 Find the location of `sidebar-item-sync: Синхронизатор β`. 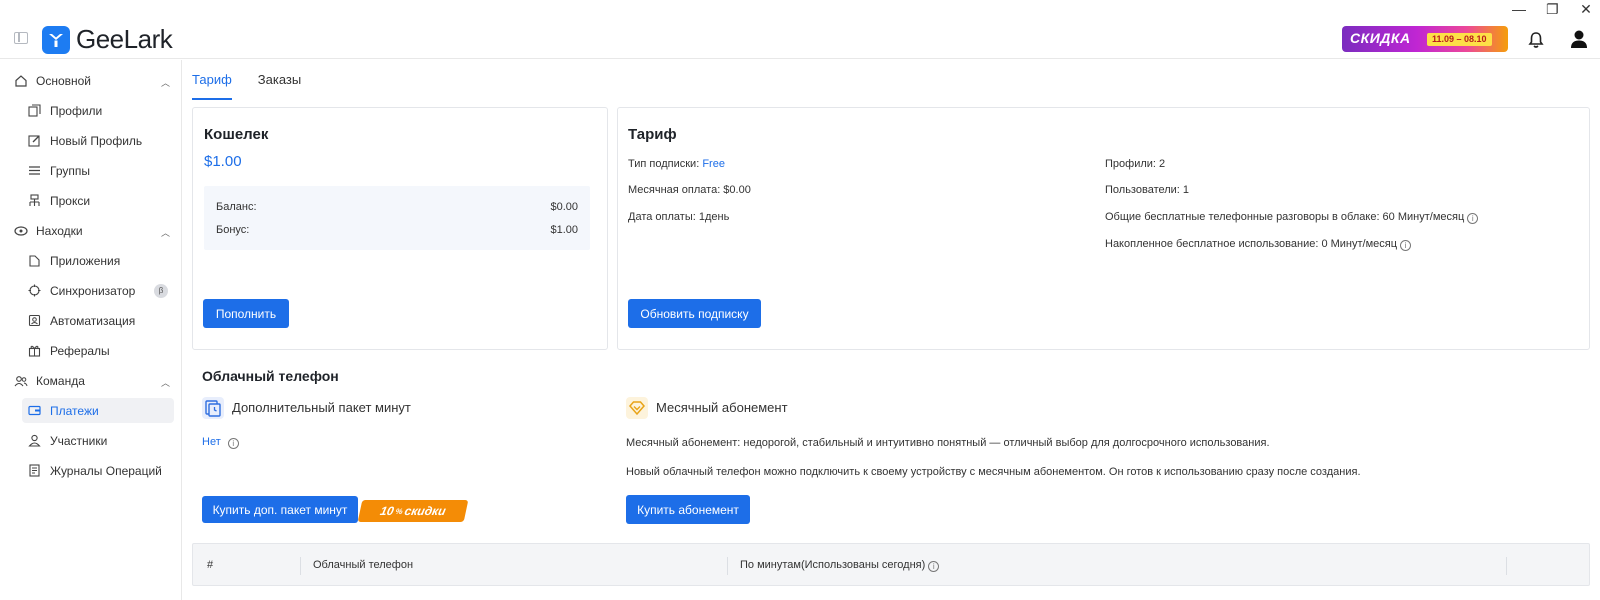

sidebar-item-sync: Синхронизатор β is located at coordinates (98, 290).